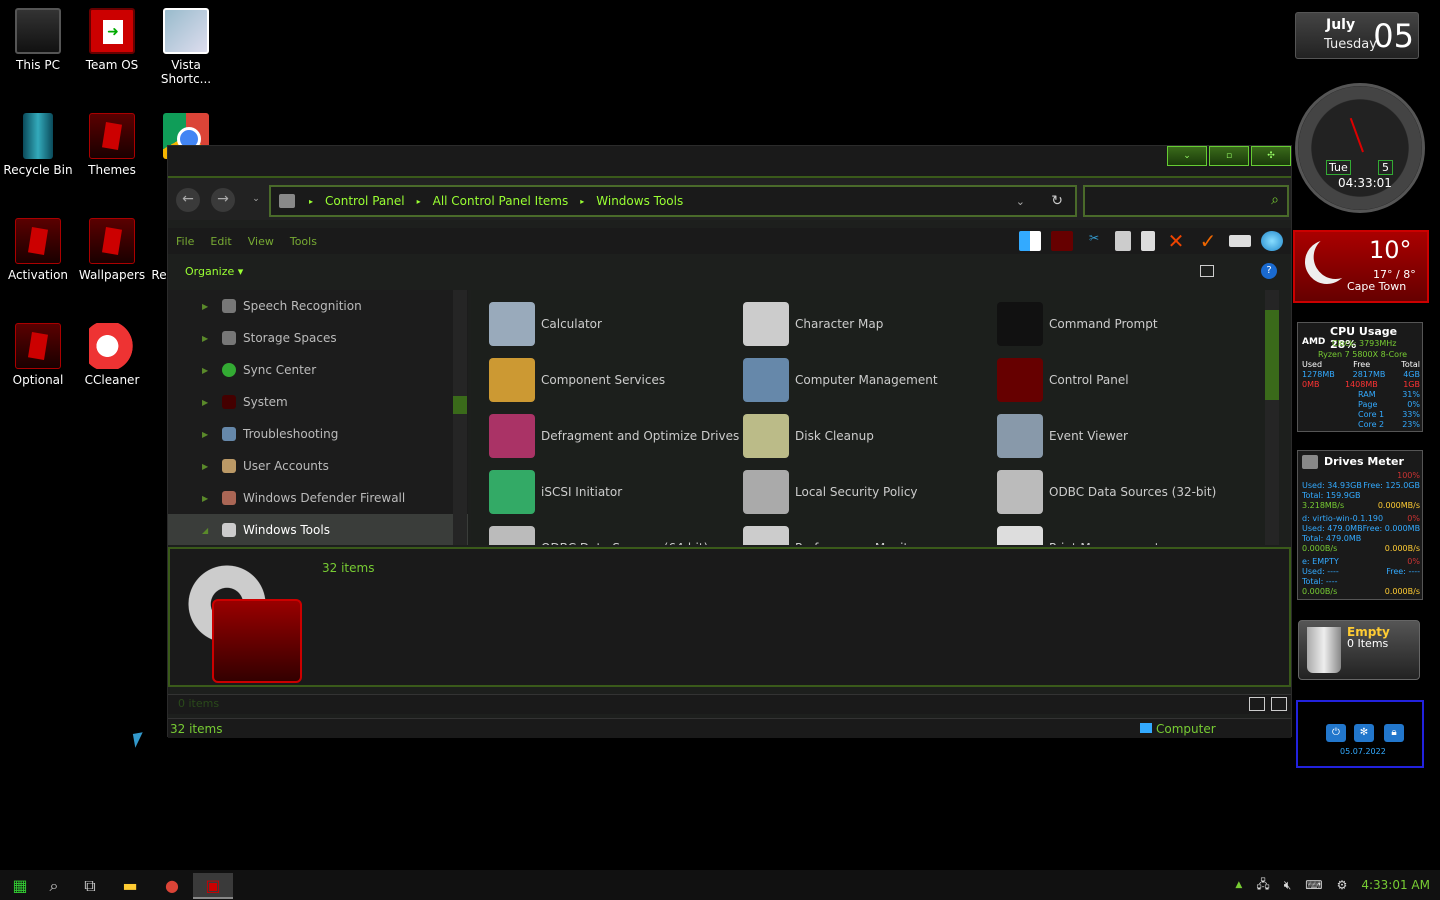 Image resolution: width=1440 pixels, height=900 pixels. What do you see at coordinates (1124, 380) in the screenshot?
I see `item-control-panel: Control Panel` at bounding box center [1124, 380].